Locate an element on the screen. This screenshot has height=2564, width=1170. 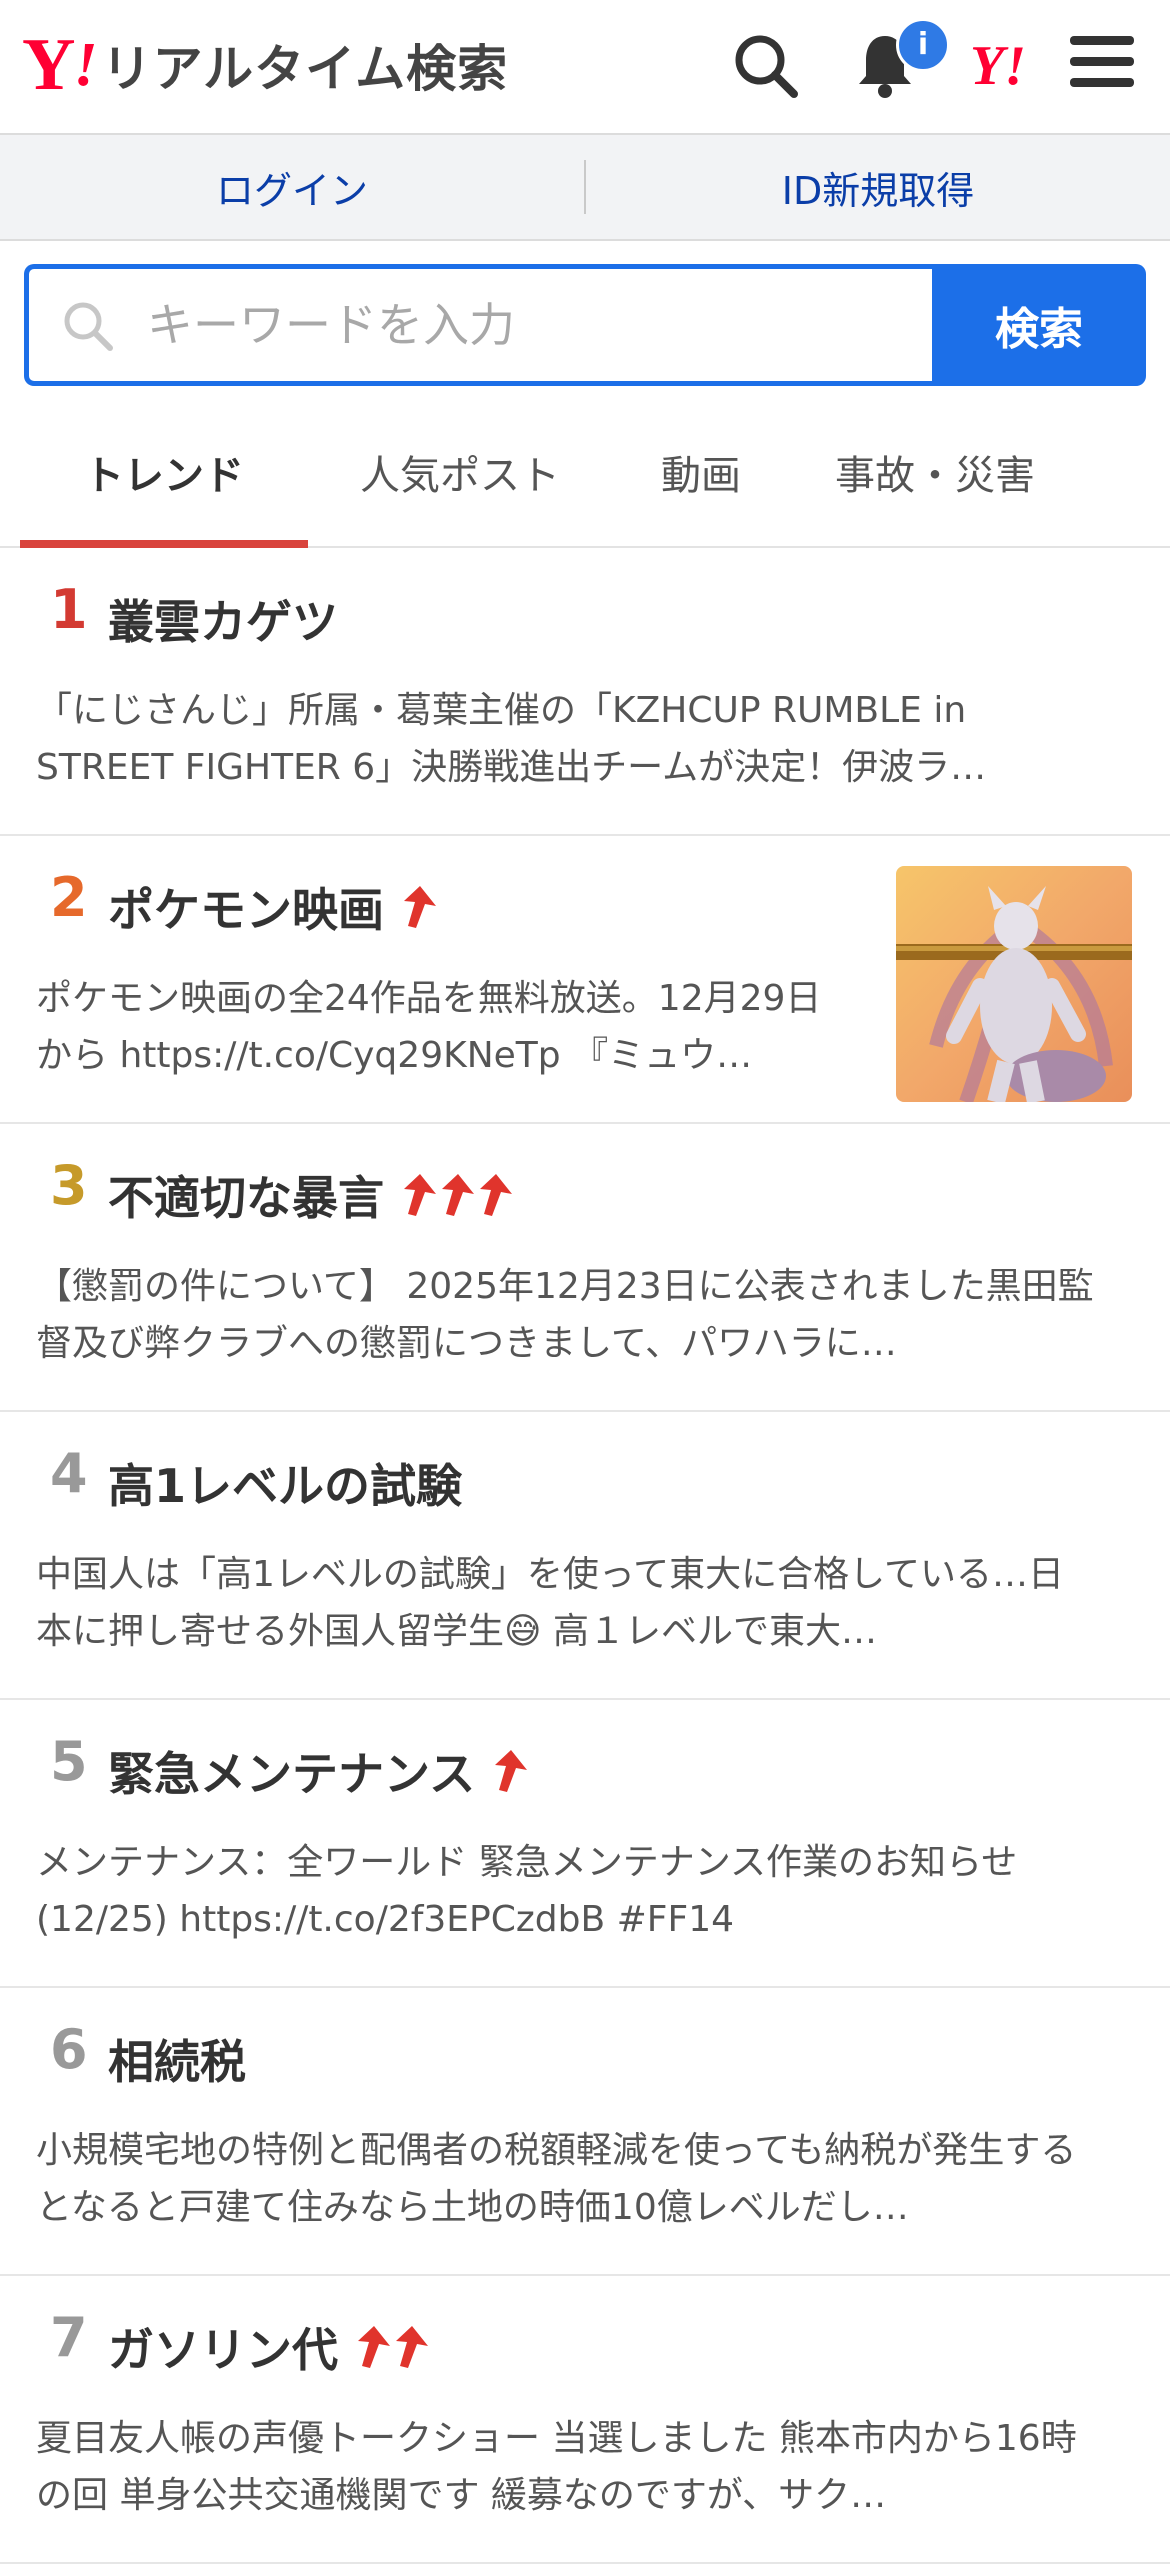
yahoo-realtime-logo: Y ! リアルタイム検索 is located at coordinates (265, 65).